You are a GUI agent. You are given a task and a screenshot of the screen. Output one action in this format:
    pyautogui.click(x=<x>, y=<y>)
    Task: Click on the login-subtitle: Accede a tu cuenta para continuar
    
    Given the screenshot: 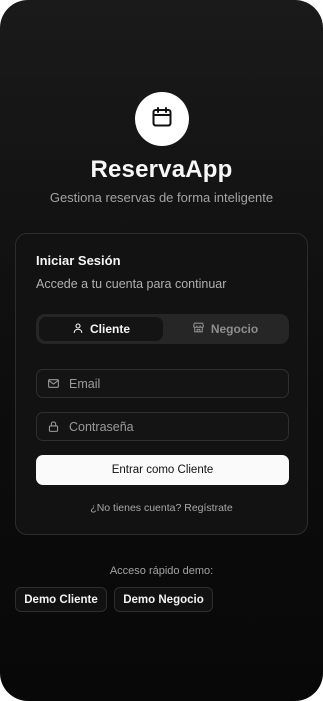 What is the action you would take?
    pyautogui.click(x=131, y=284)
    